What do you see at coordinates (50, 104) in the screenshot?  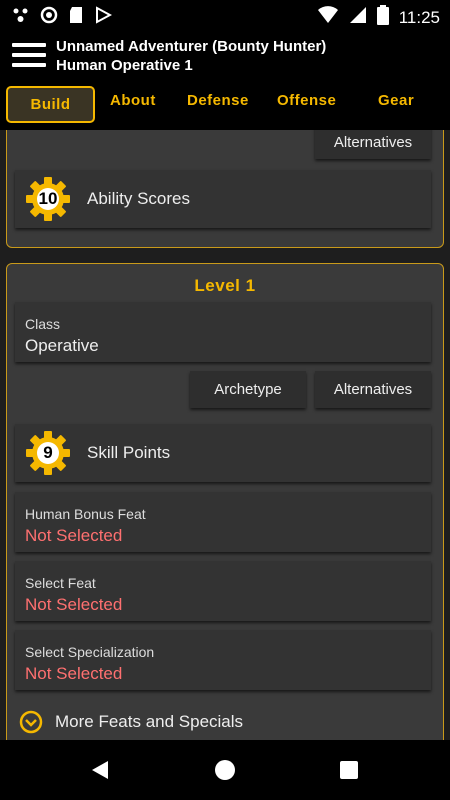 I see `tab-build: Build` at bounding box center [50, 104].